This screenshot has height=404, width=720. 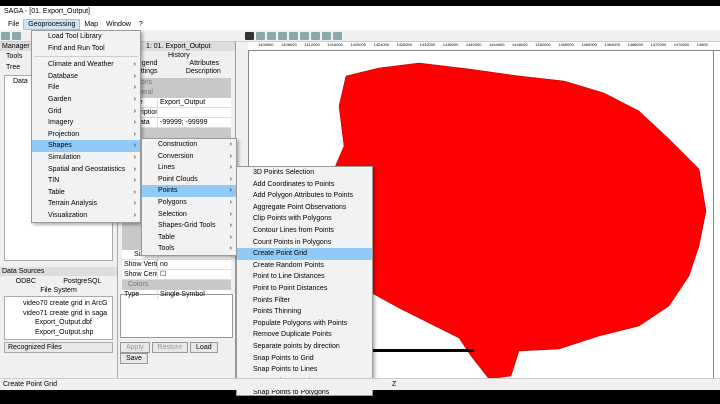 I want to click on open-icon, so click(x=5, y=36).